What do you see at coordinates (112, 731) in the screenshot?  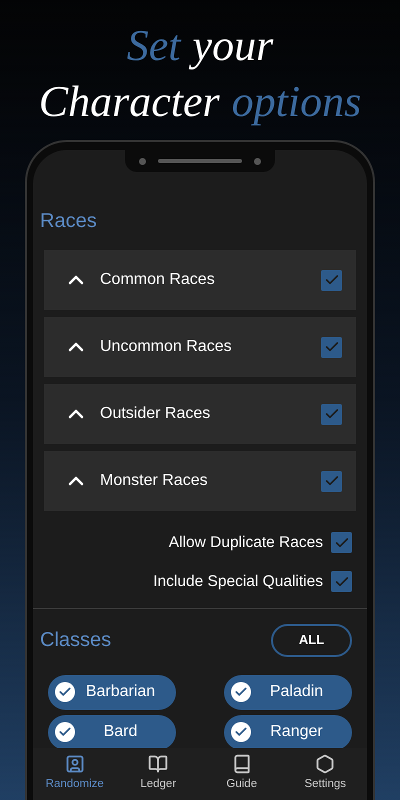 I see `class-toggle: Bard` at bounding box center [112, 731].